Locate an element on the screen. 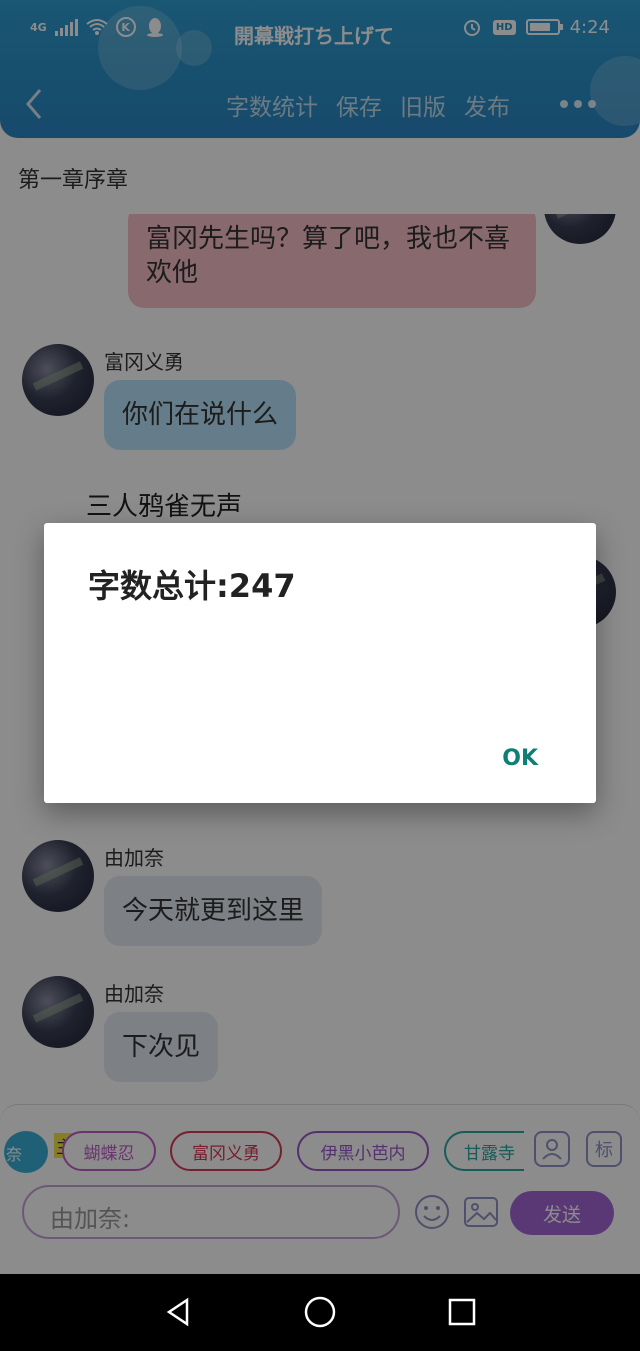 This screenshot has width=640, height=1351. ok-button: OK is located at coordinates (520, 758).